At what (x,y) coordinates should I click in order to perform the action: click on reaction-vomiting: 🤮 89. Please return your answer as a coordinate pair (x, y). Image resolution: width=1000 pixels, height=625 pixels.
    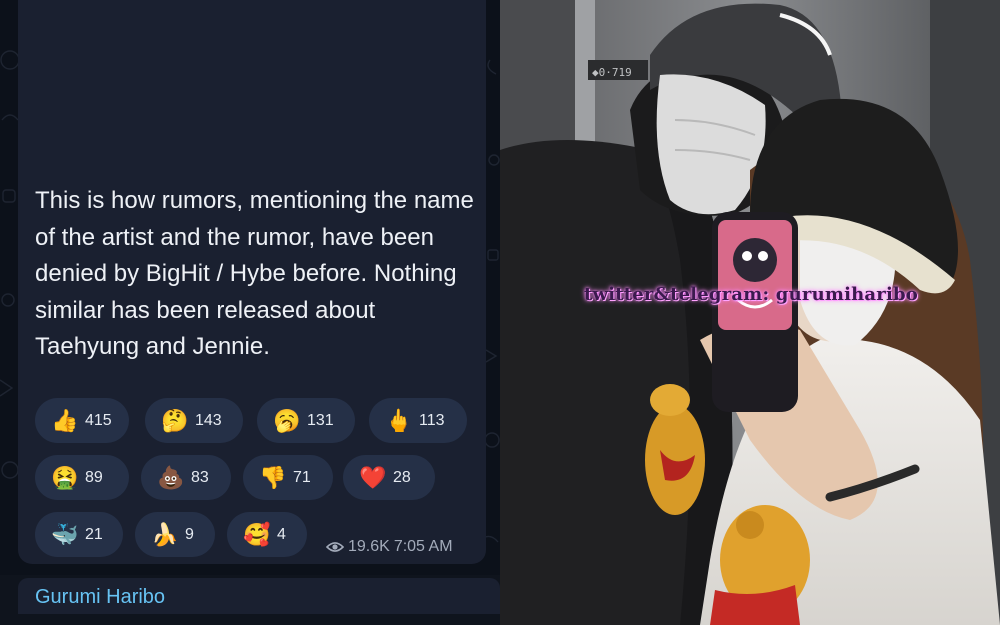
    Looking at the image, I should click on (82, 477).